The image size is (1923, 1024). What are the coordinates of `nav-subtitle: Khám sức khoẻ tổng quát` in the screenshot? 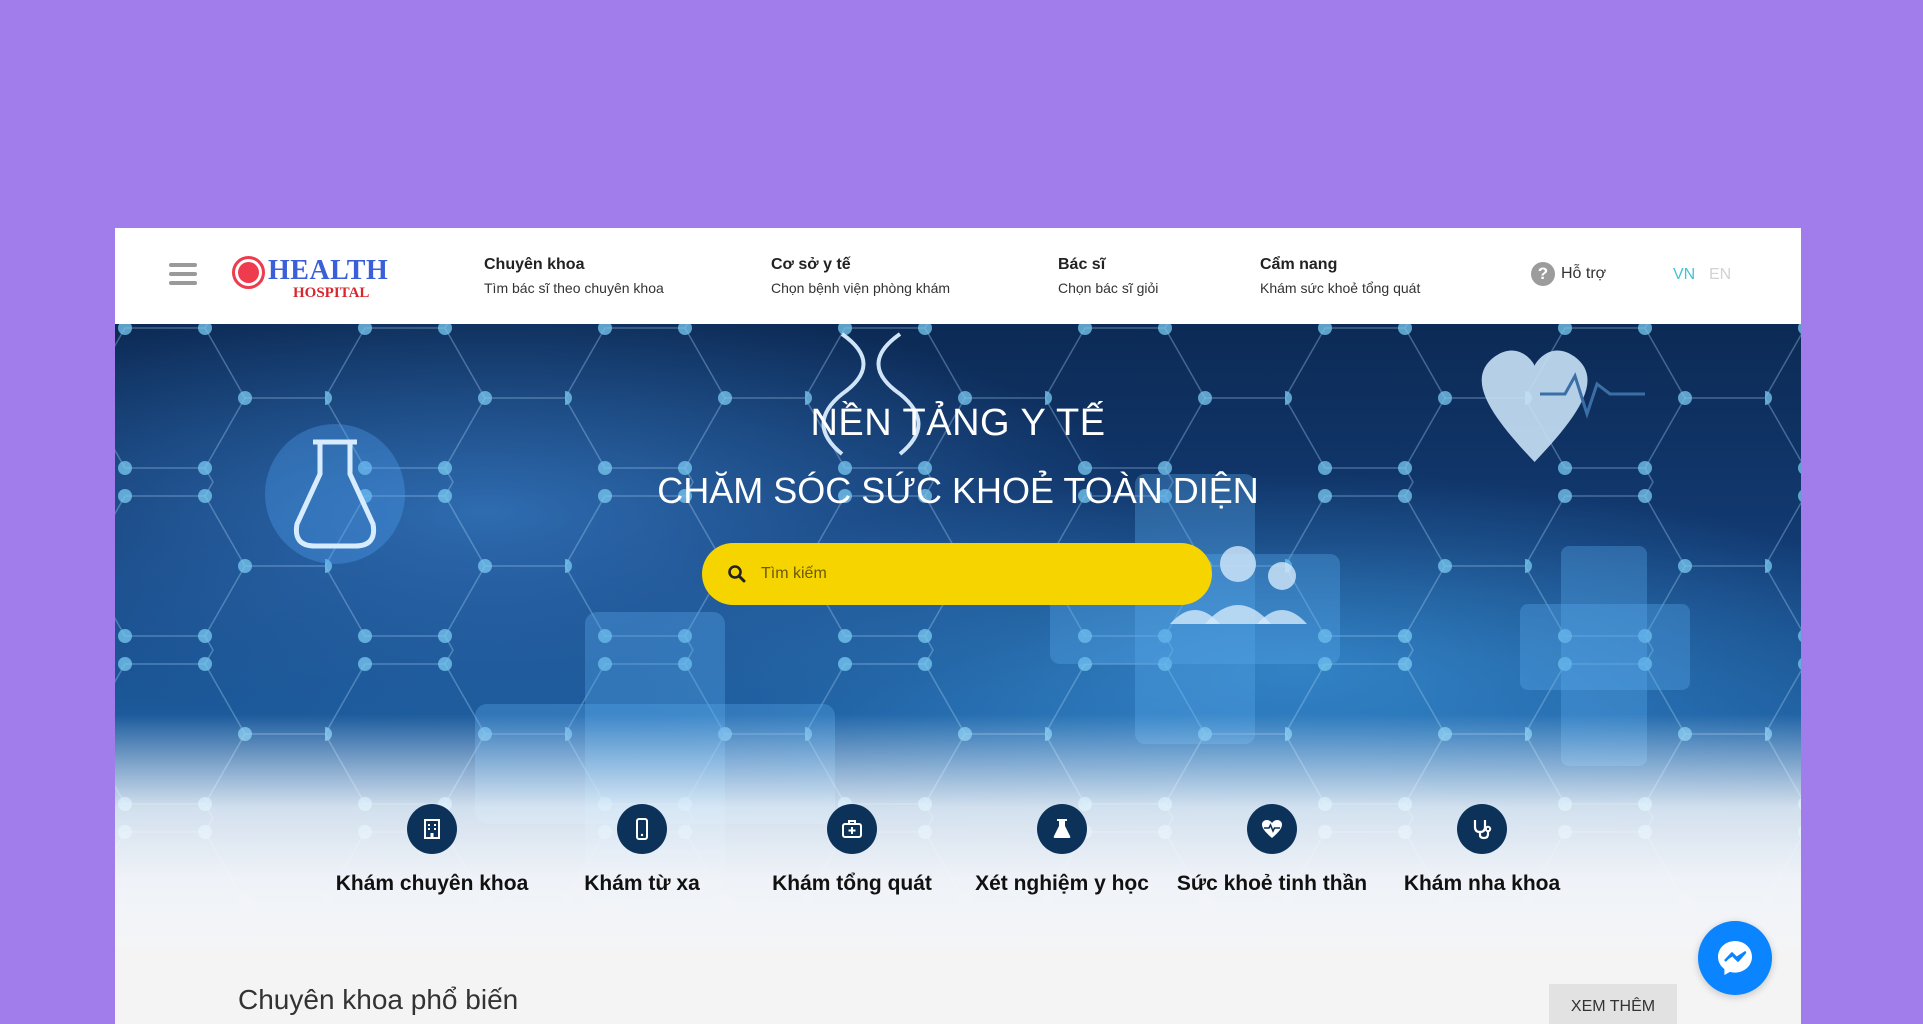 It's located at (1340, 288).